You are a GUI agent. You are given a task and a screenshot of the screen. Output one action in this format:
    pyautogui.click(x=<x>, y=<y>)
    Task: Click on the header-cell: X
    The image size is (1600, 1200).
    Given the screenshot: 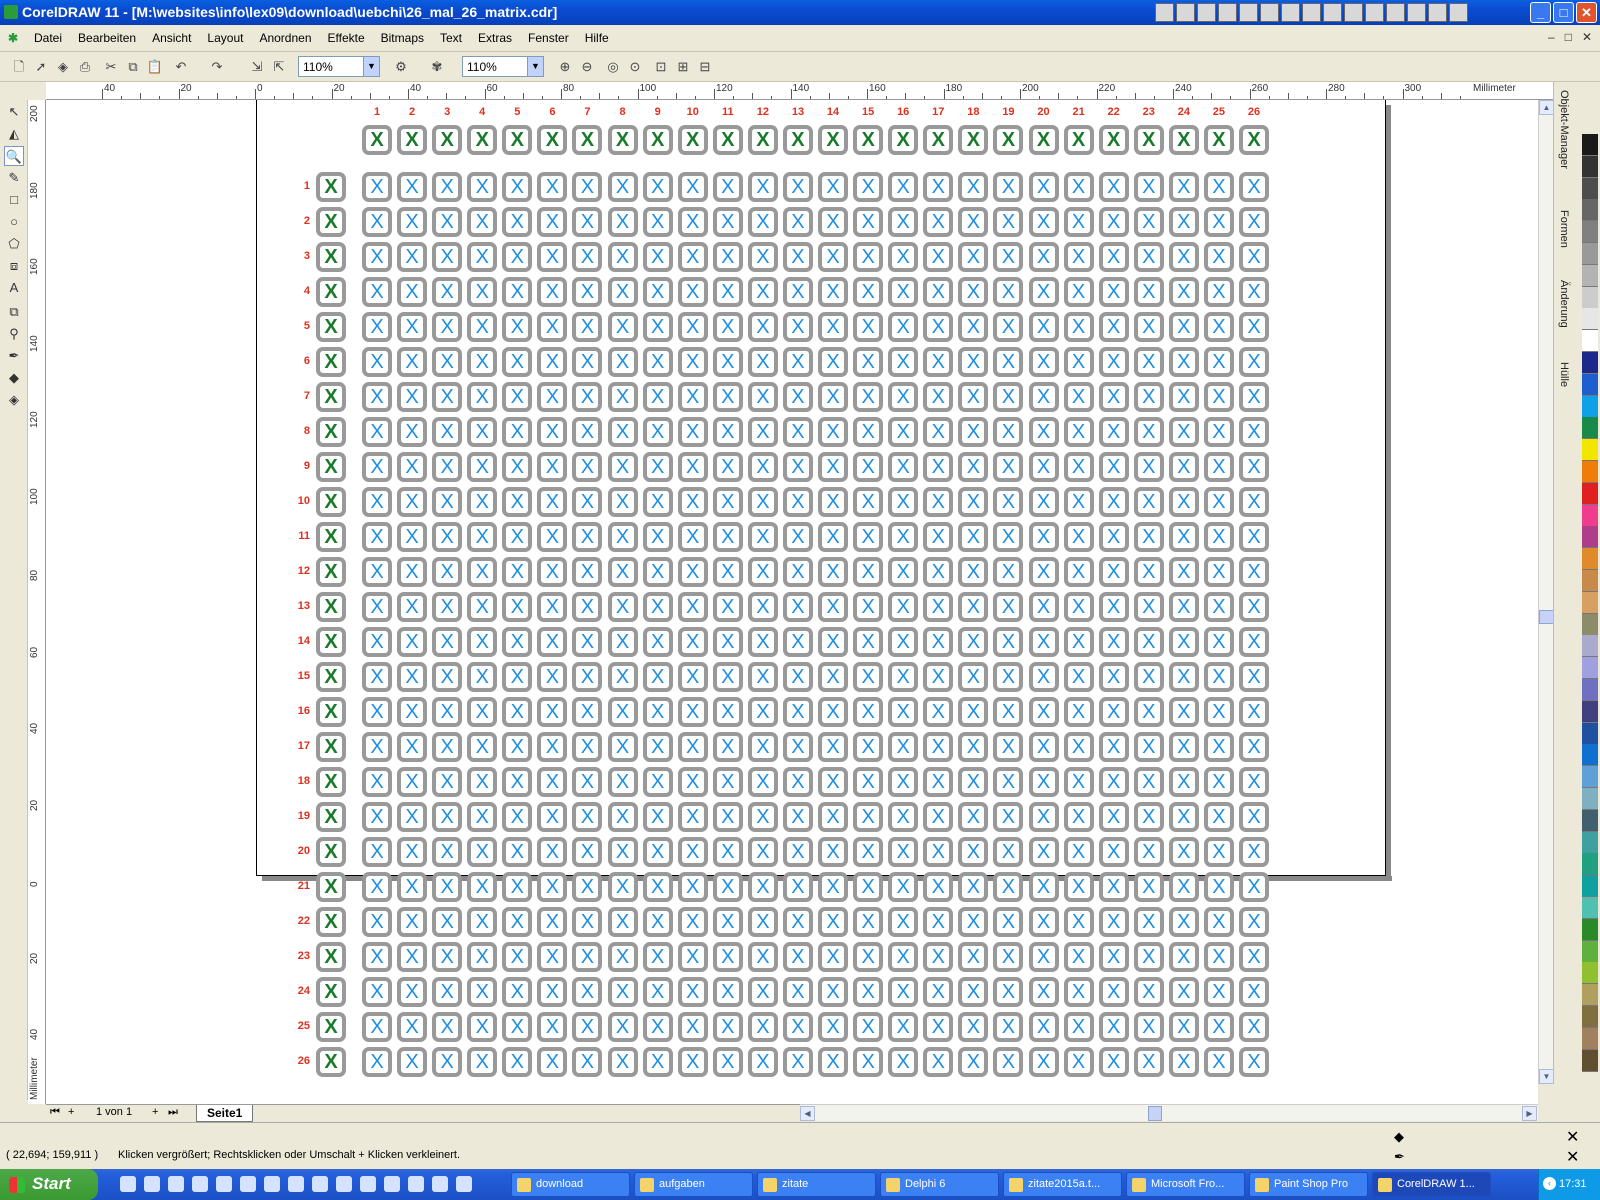 What is the action you would take?
    pyautogui.click(x=1183, y=140)
    